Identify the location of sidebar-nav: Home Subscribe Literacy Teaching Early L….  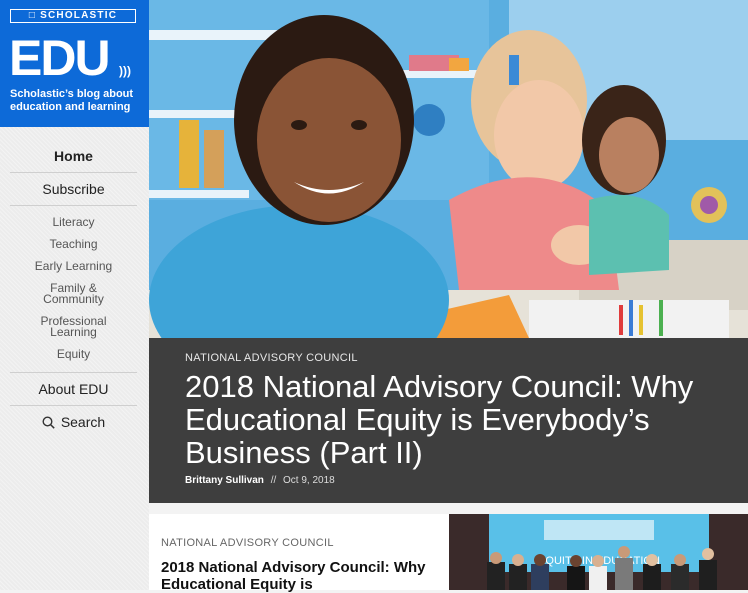
(73, 289).